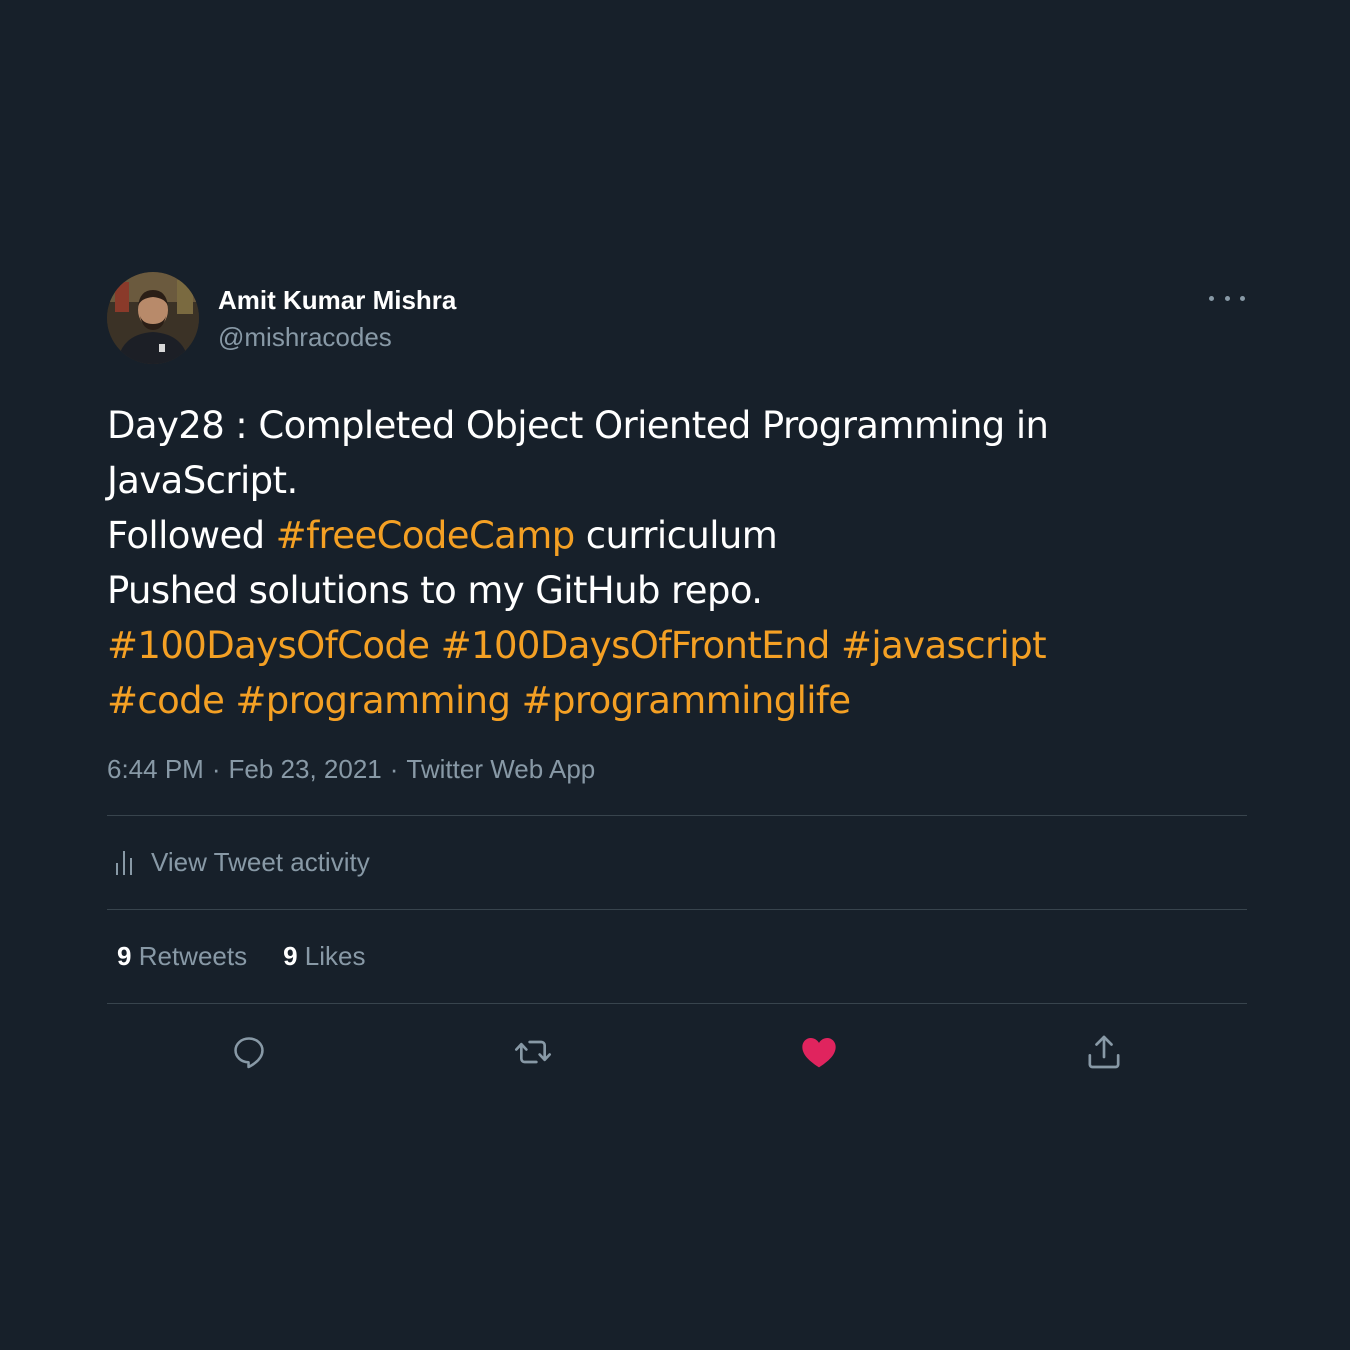  Describe the element at coordinates (373, 700) in the screenshot. I see `hashtag-link: #programming` at that location.